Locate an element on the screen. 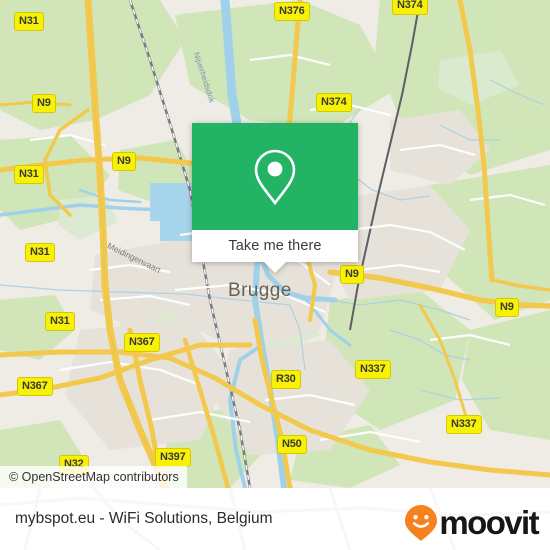 The width and height of the screenshot is (550, 550). map-pin-icon is located at coordinates (275, 177).